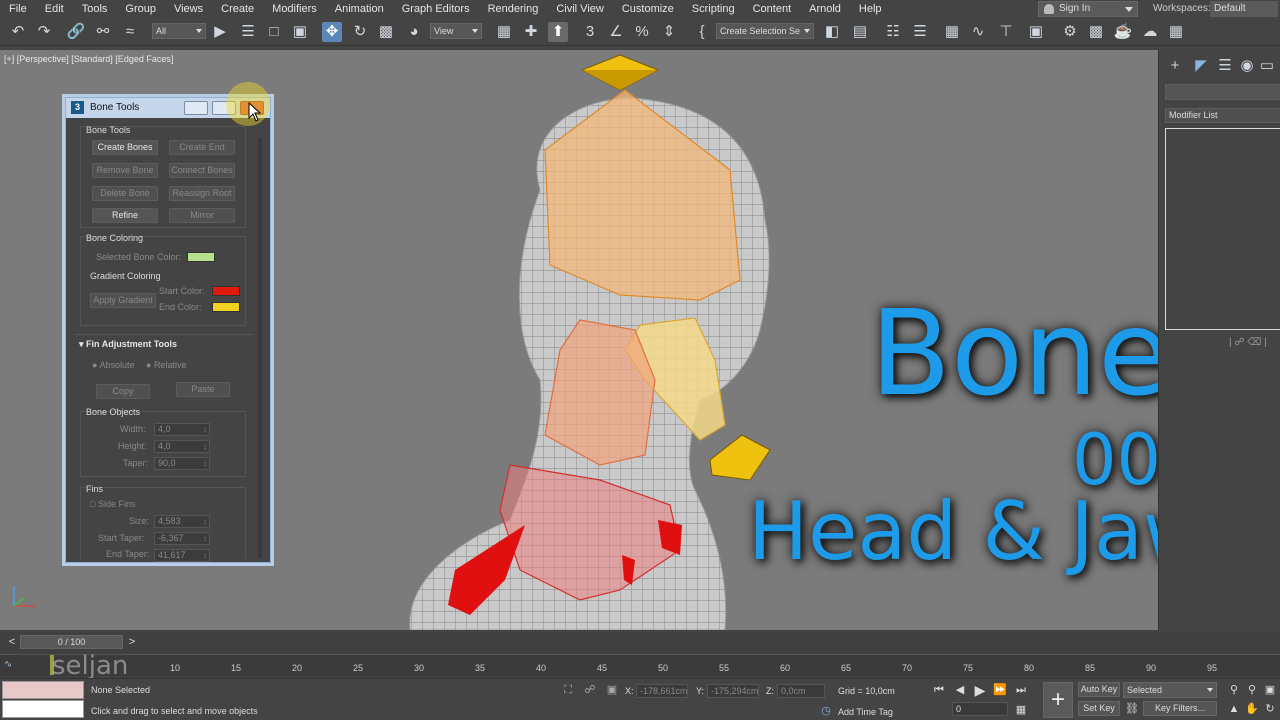  What do you see at coordinates (237, 9) in the screenshot?
I see `menu-create: Create` at bounding box center [237, 9].